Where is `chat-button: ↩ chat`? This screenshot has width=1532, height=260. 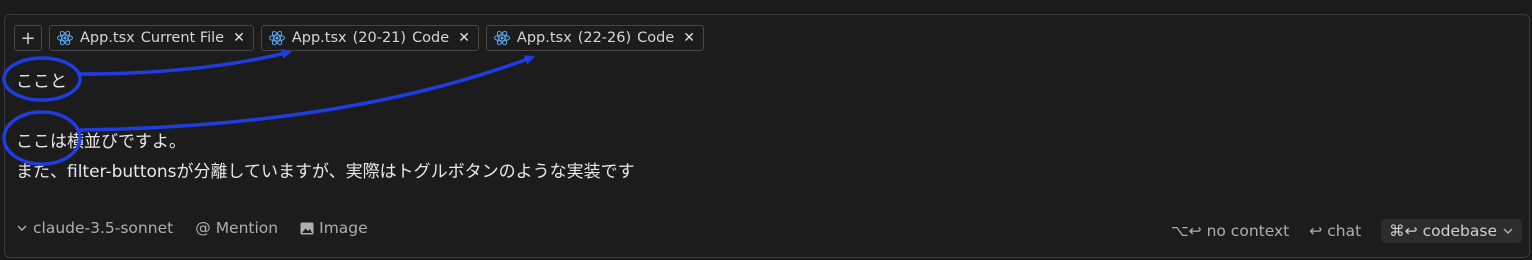
chat-button: ↩ chat is located at coordinates (1335, 231).